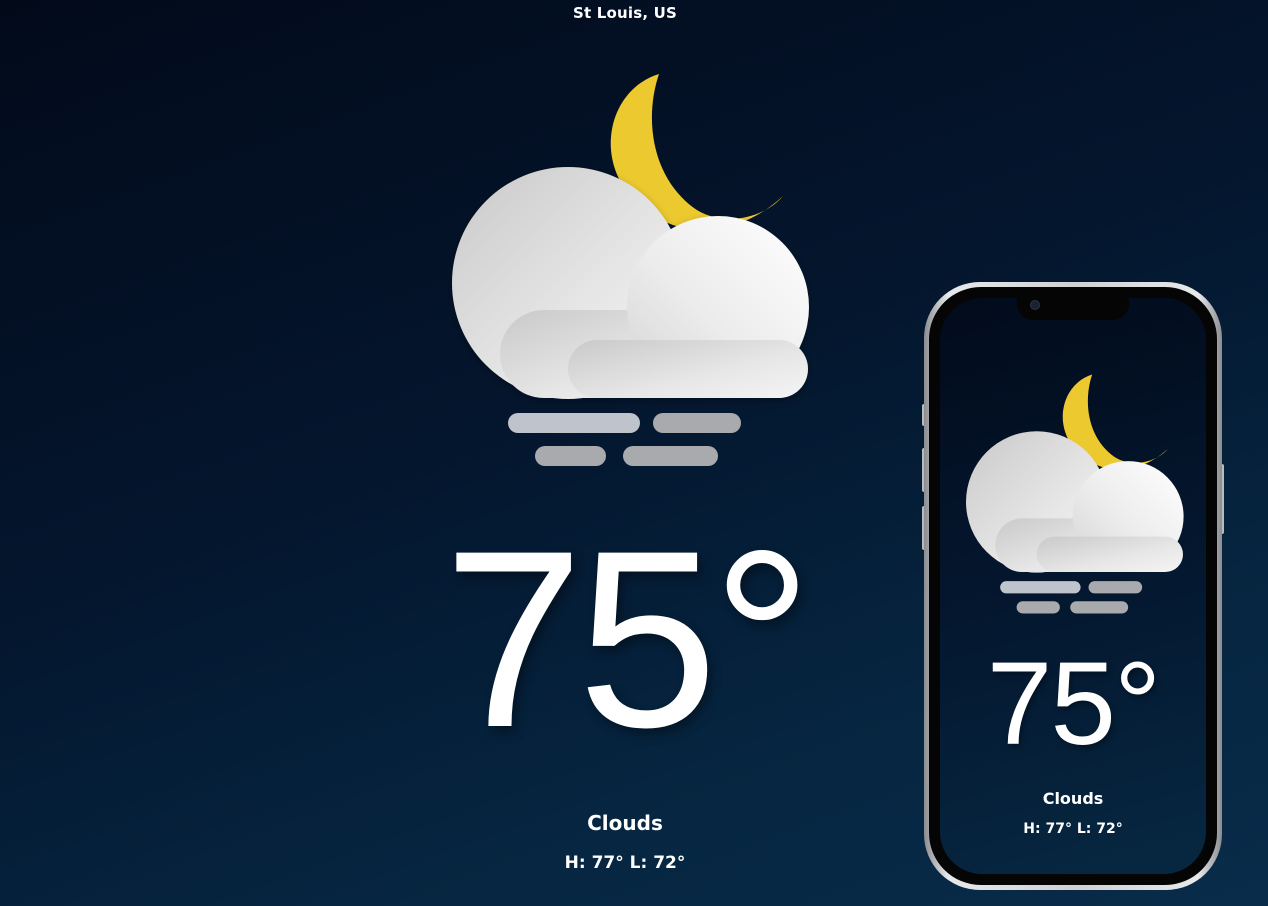  I want to click on location-label: St Louis, US, so click(625, 13).